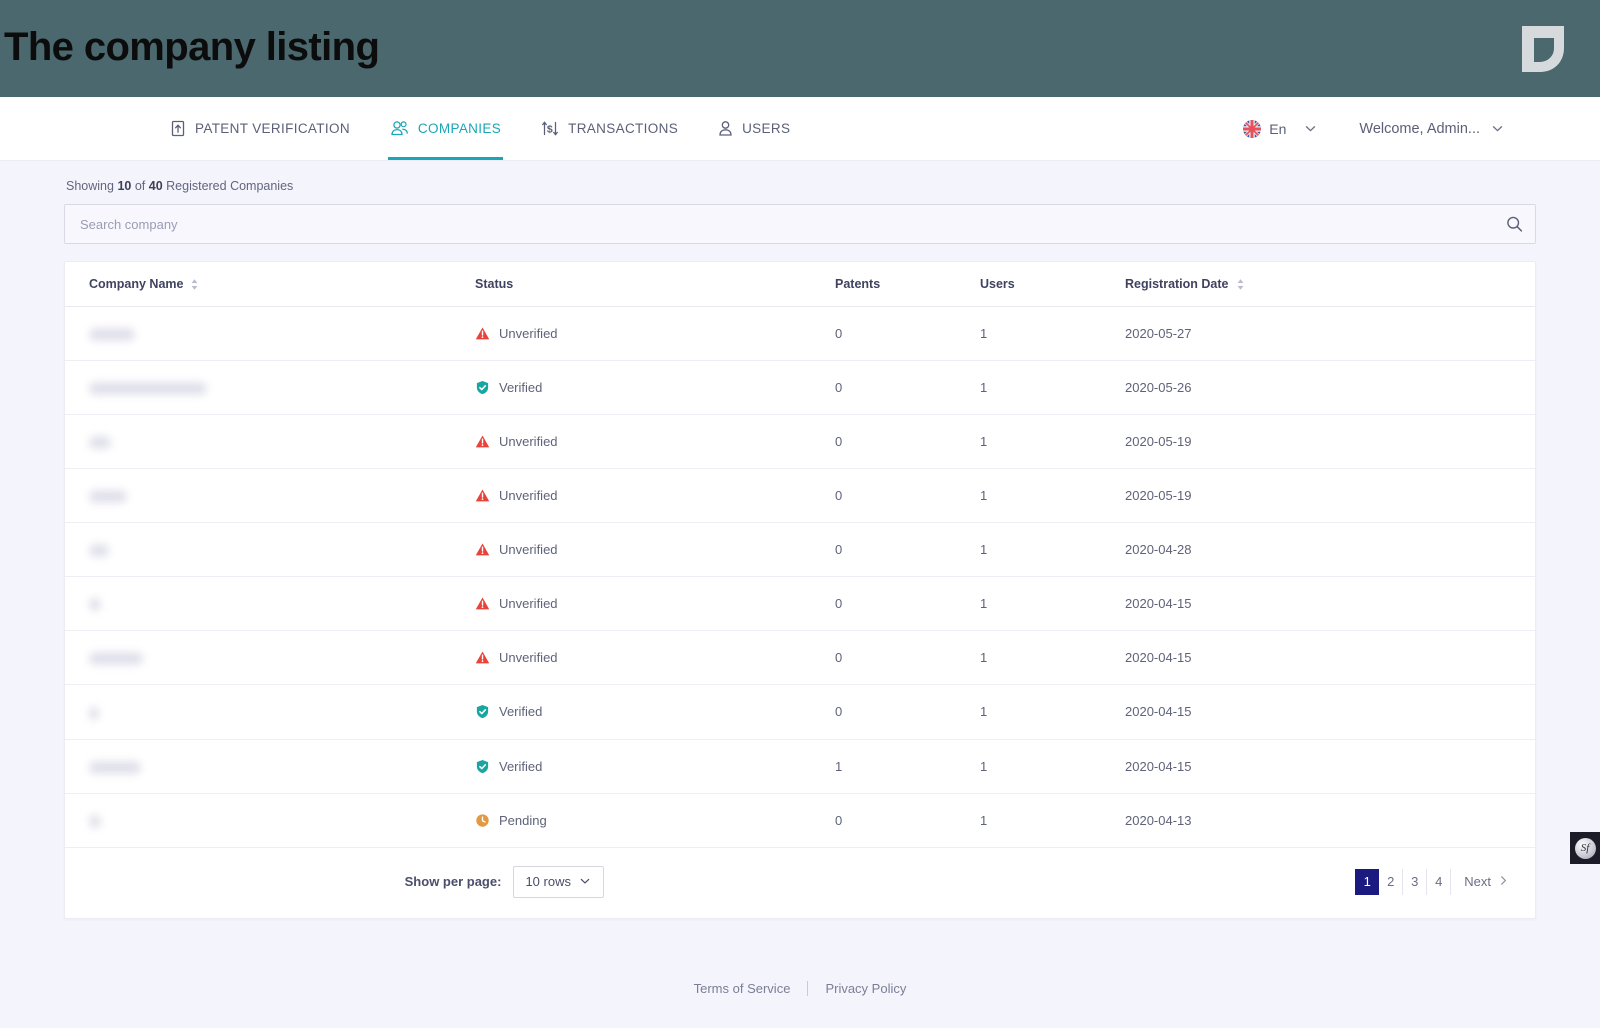 The height and width of the screenshot is (1028, 1600). What do you see at coordinates (1330, 334) in the screenshot?
I see `cell-registration-date: 2020-05-27` at bounding box center [1330, 334].